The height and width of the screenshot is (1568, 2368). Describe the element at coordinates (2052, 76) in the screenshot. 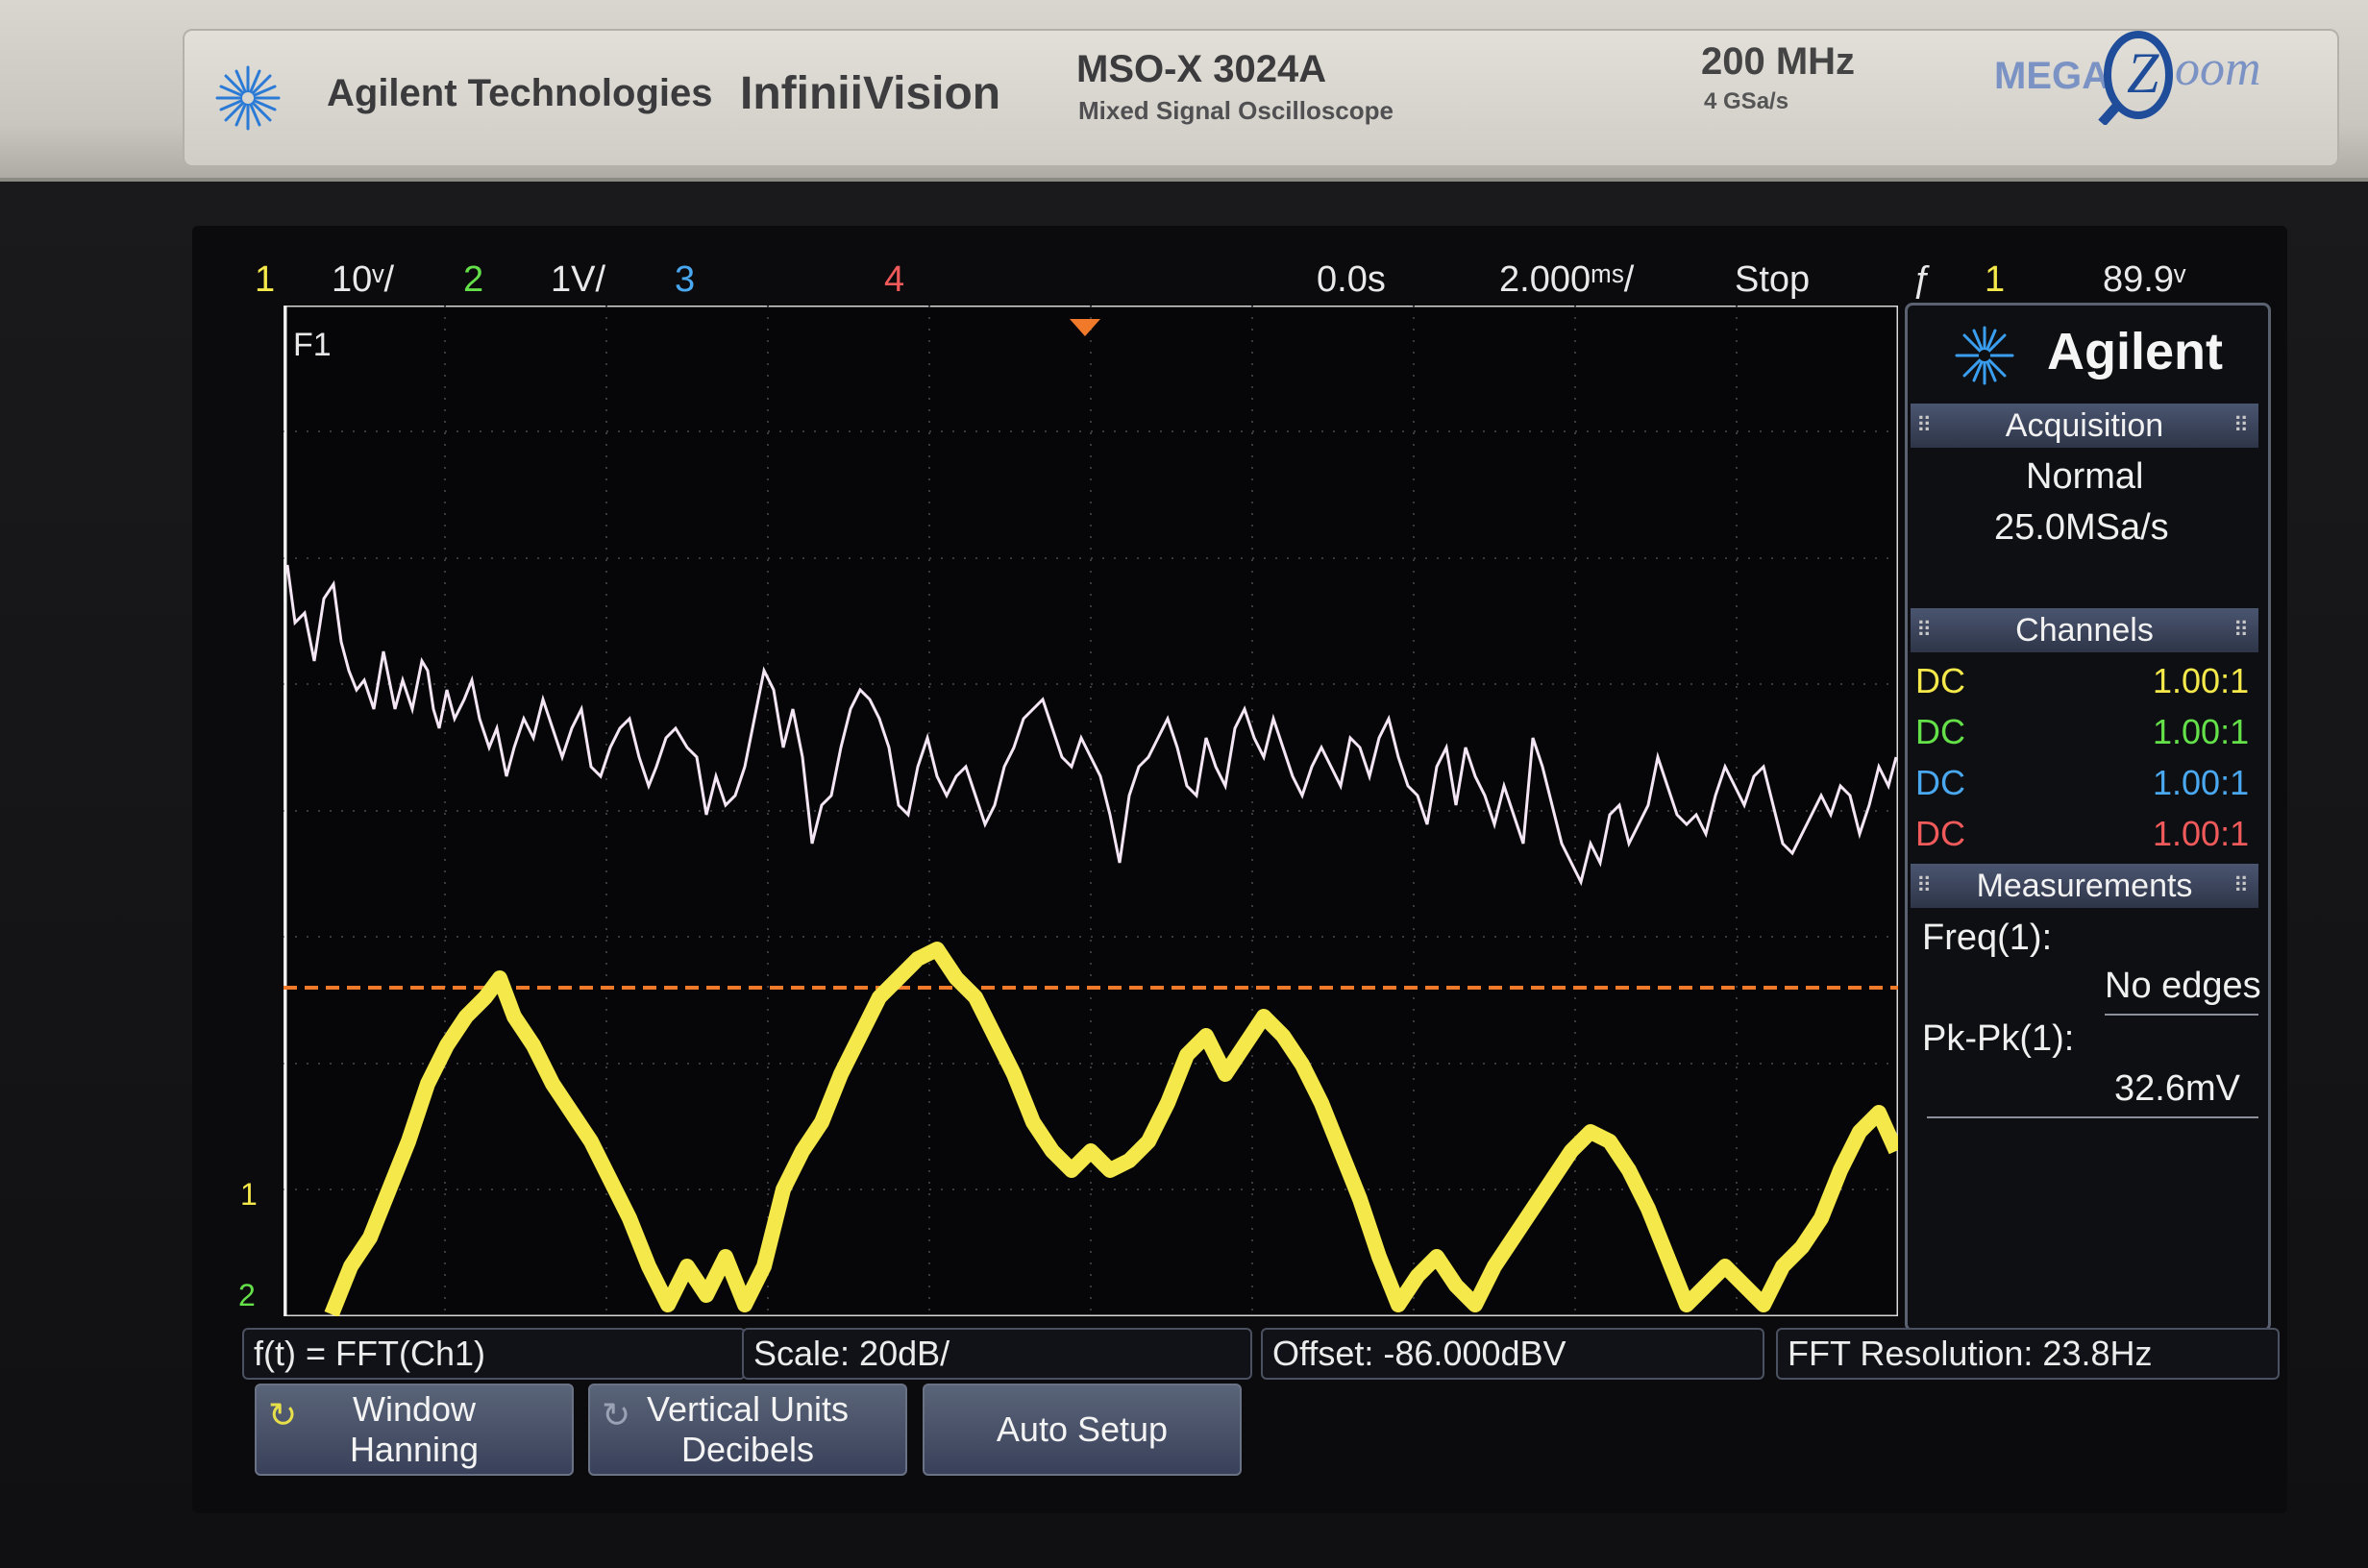

I see `svg-text: MEGA` at that location.